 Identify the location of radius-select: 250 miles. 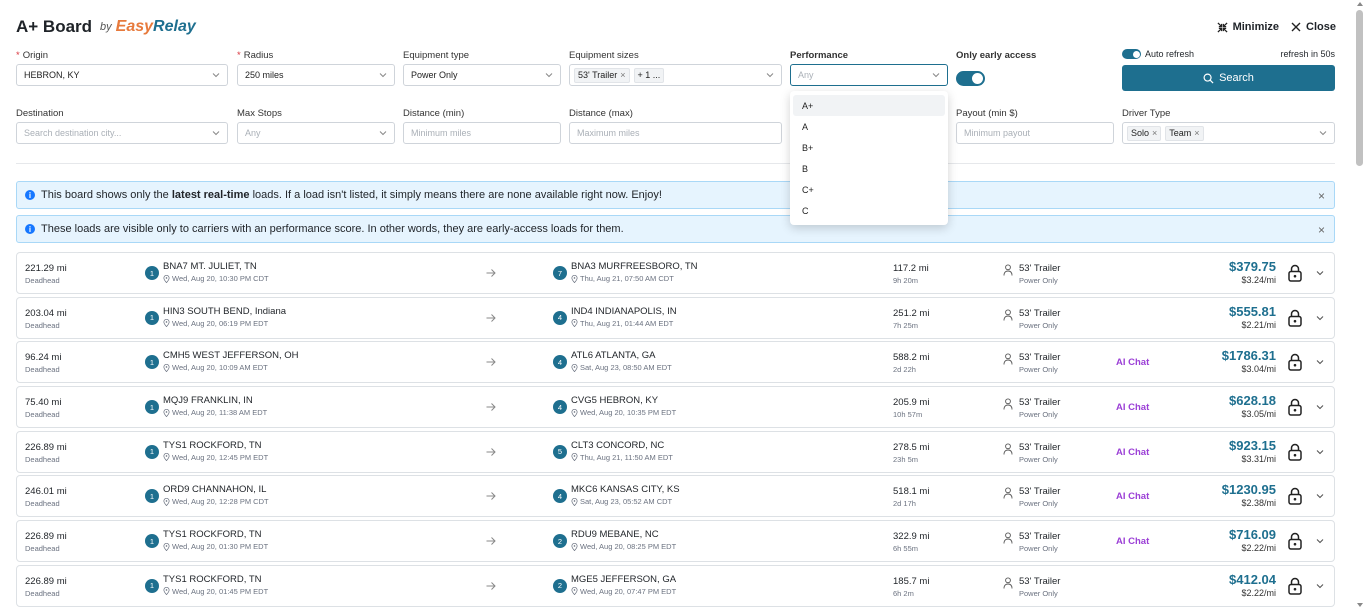
(316, 75).